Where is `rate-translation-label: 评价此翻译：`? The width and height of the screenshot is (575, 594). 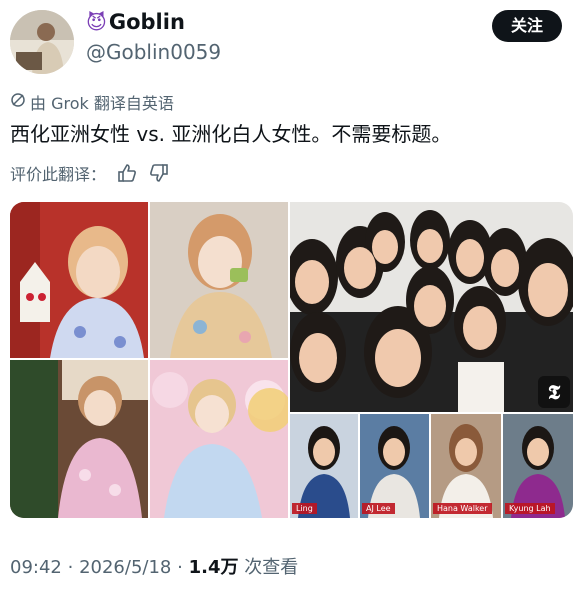
rate-translation-label: 评价此翻译： is located at coordinates (58, 174).